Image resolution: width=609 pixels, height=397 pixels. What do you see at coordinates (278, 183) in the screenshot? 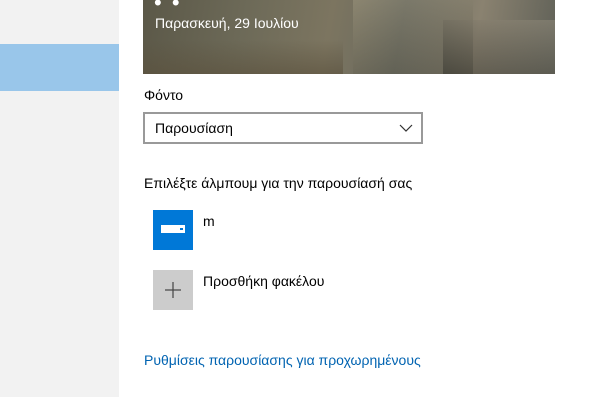
I see `choose-albums-label: Επιλέξτε άλμπουμ για την παρουσίασή σας` at bounding box center [278, 183].